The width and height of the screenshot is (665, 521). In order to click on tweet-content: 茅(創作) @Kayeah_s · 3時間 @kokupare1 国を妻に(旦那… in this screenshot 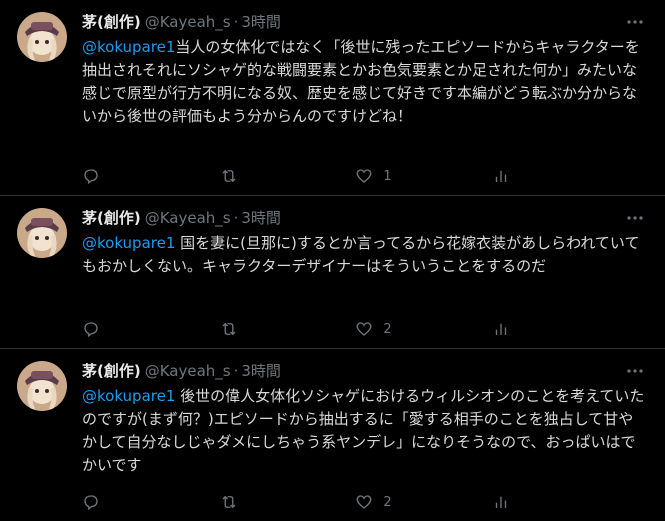, I will do `click(366, 243)`.